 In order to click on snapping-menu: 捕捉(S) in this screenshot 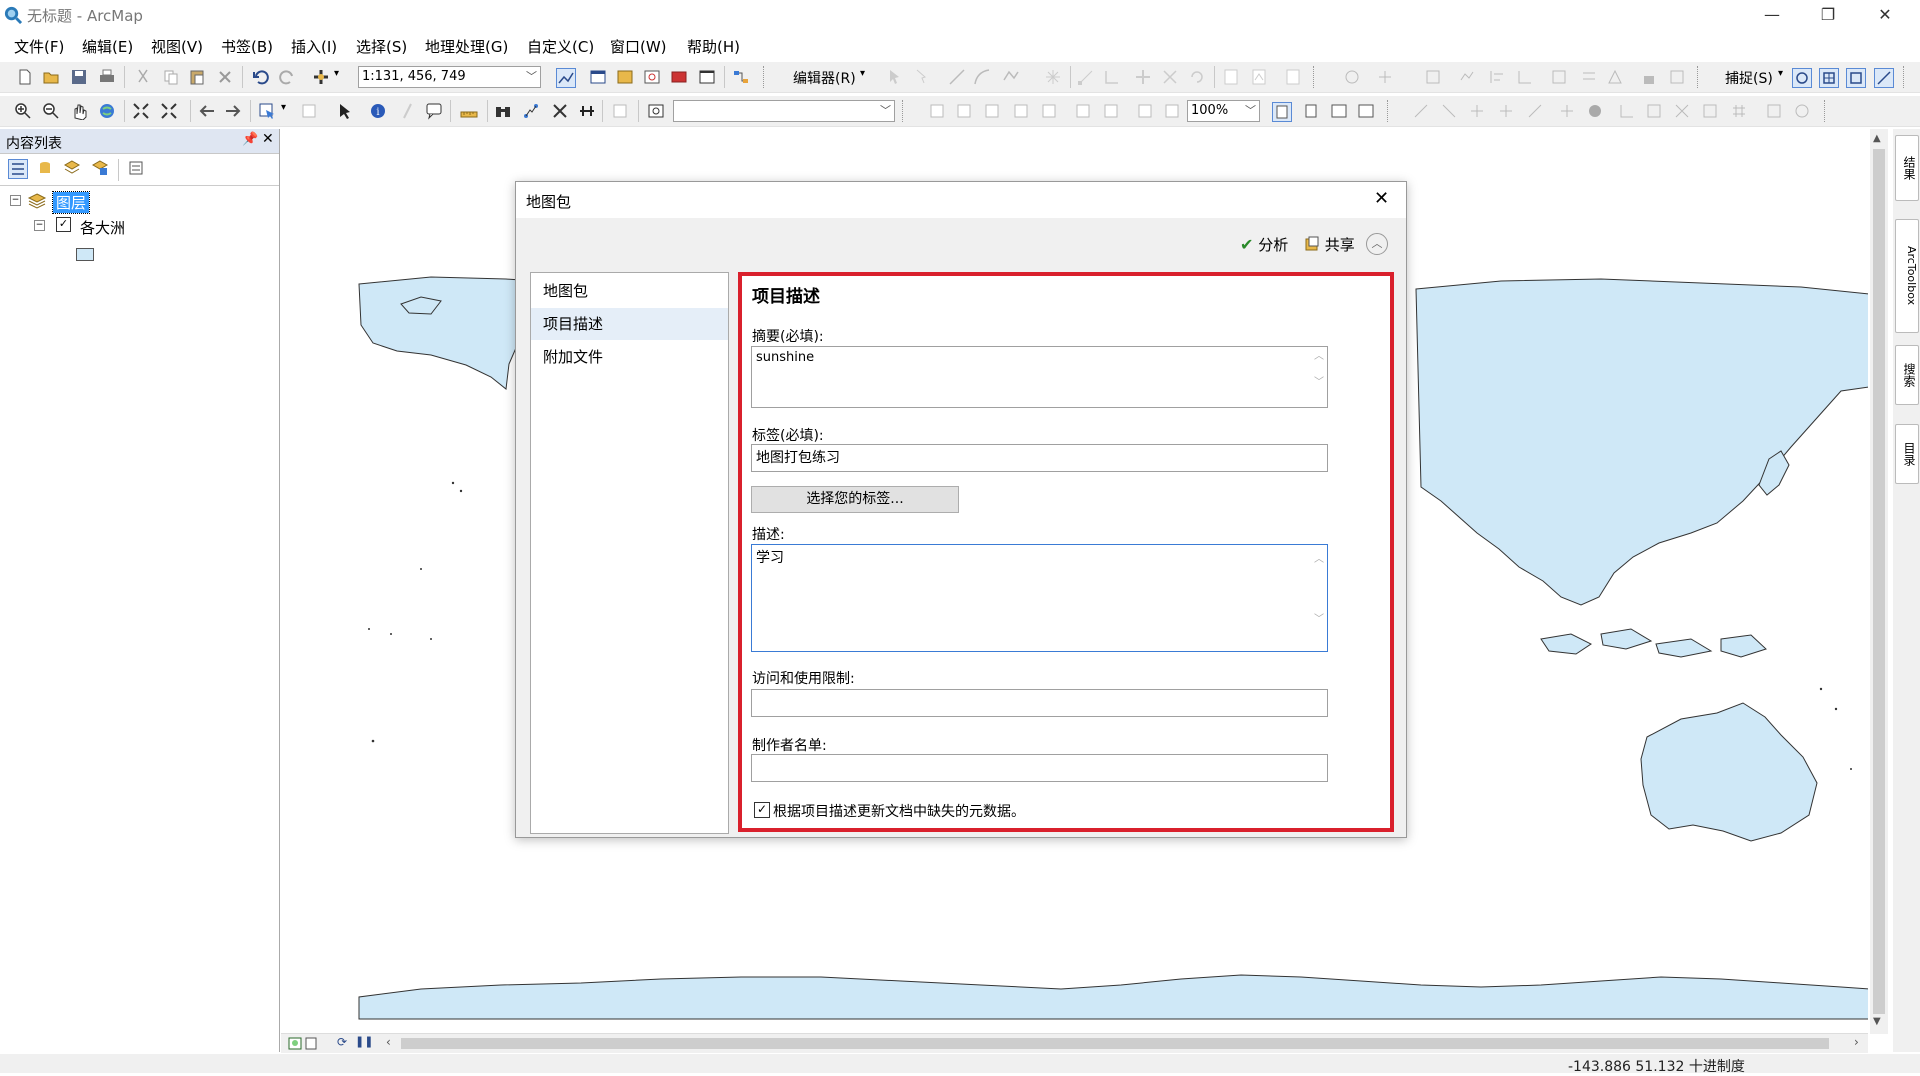, I will do `click(1749, 78)`.